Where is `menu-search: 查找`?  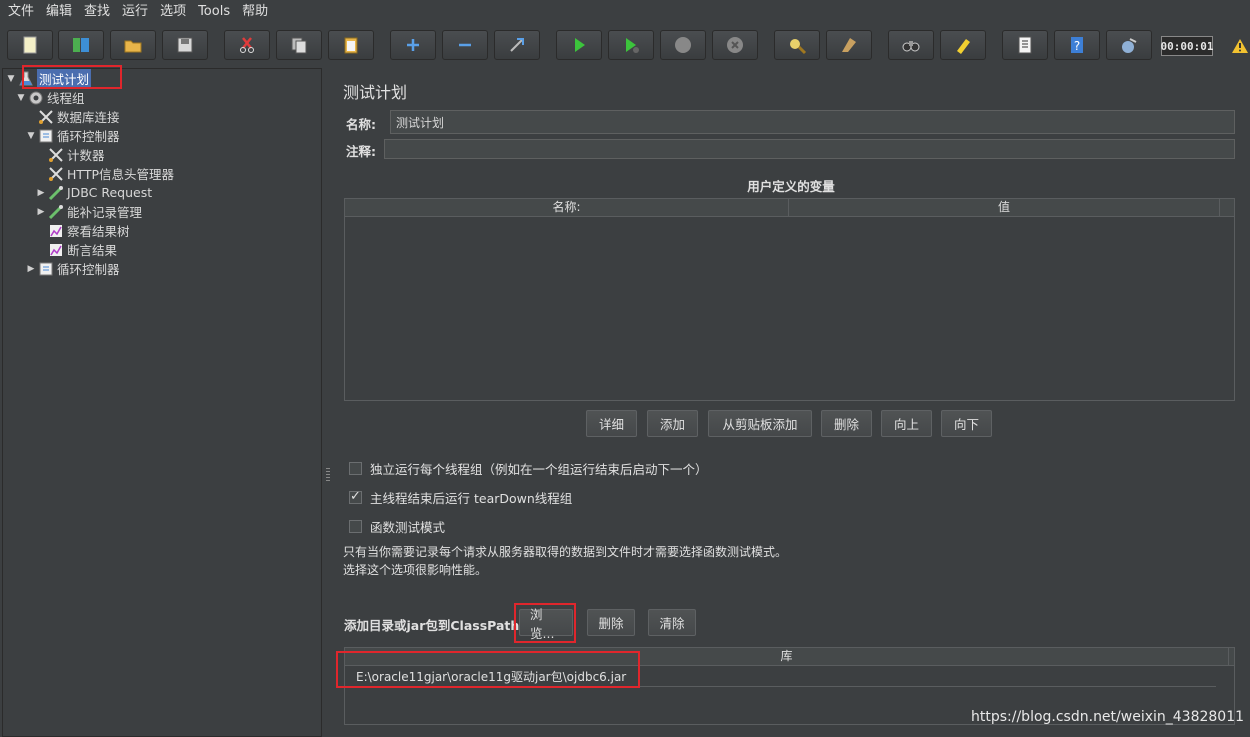
menu-search: 查找 is located at coordinates (97, 12).